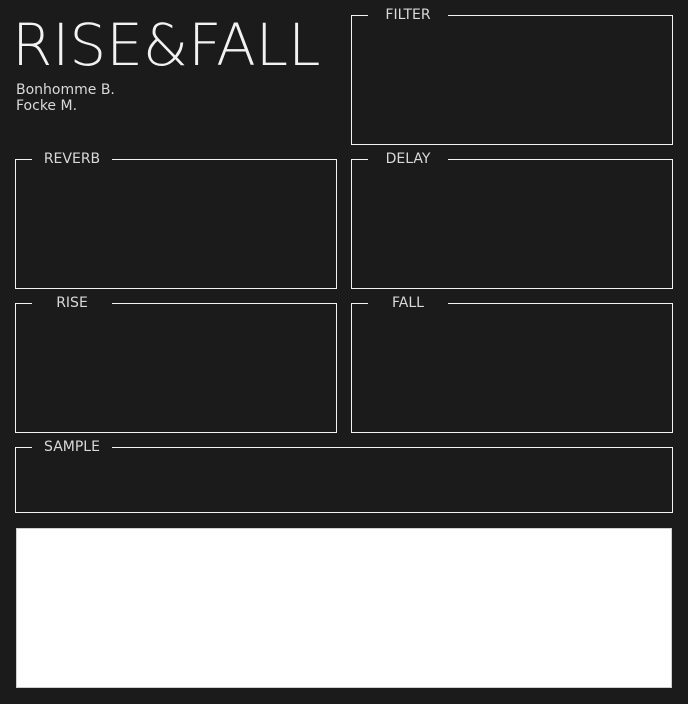  Describe the element at coordinates (72, 303) in the screenshot. I see `rise-panel-label: RISE` at that location.